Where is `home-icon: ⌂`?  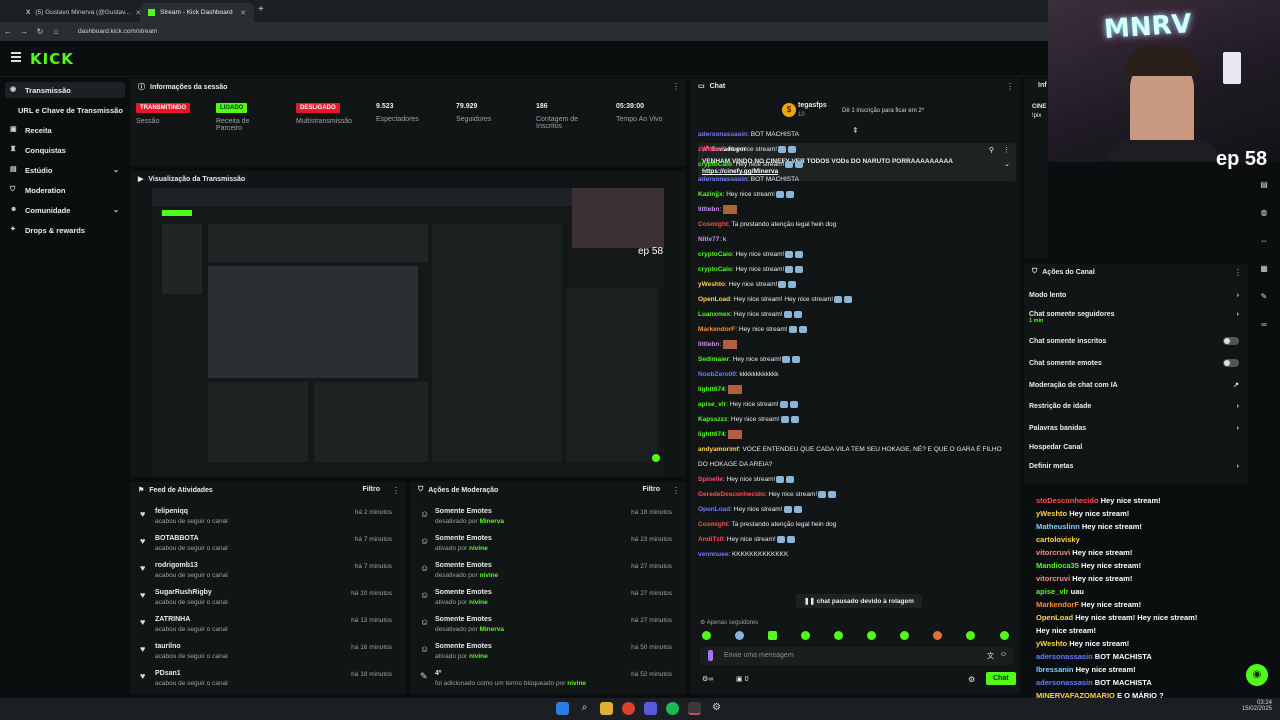 home-icon: ⌂ is located at coordinates (56, 31).